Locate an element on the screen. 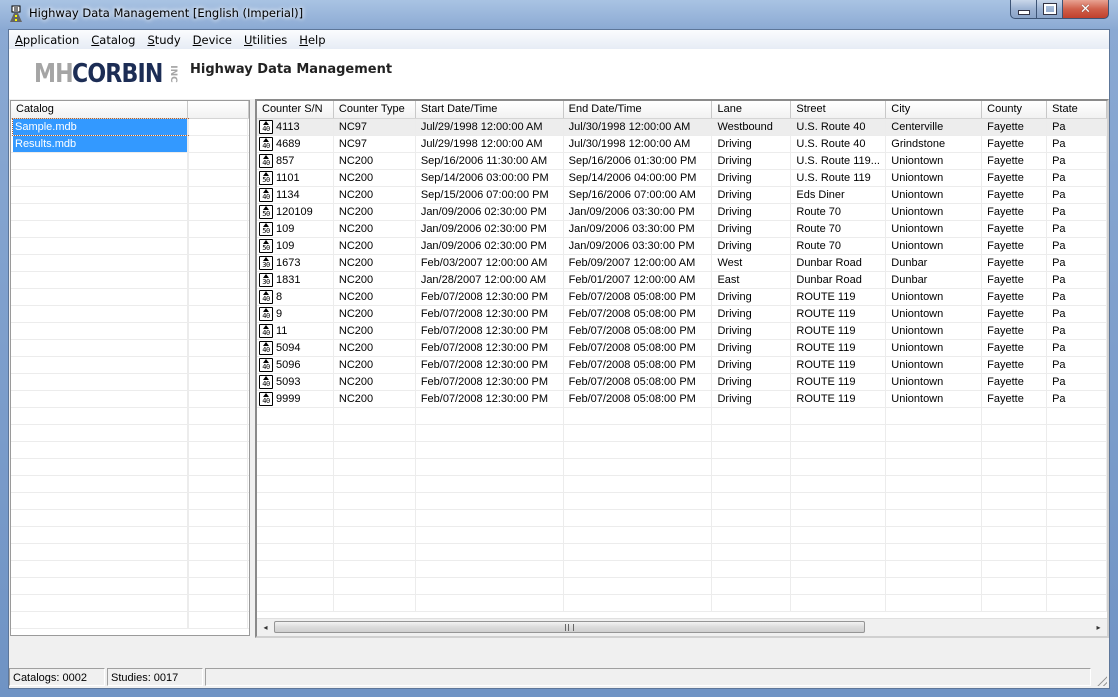  counter-sn: 4113 is located at coordinates (288, 127).